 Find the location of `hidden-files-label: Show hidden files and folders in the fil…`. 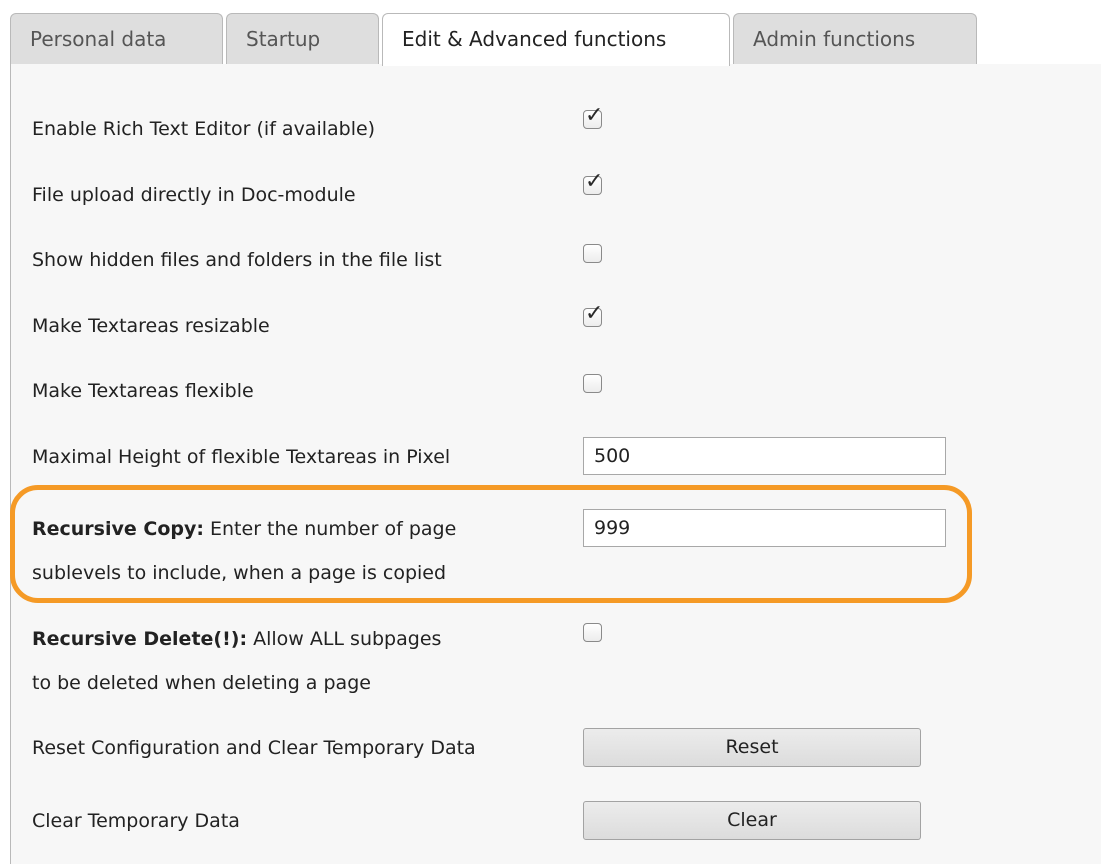

hidden-files-label: Show hidden files and folders in the fil… is located at coordinates (237, 260).